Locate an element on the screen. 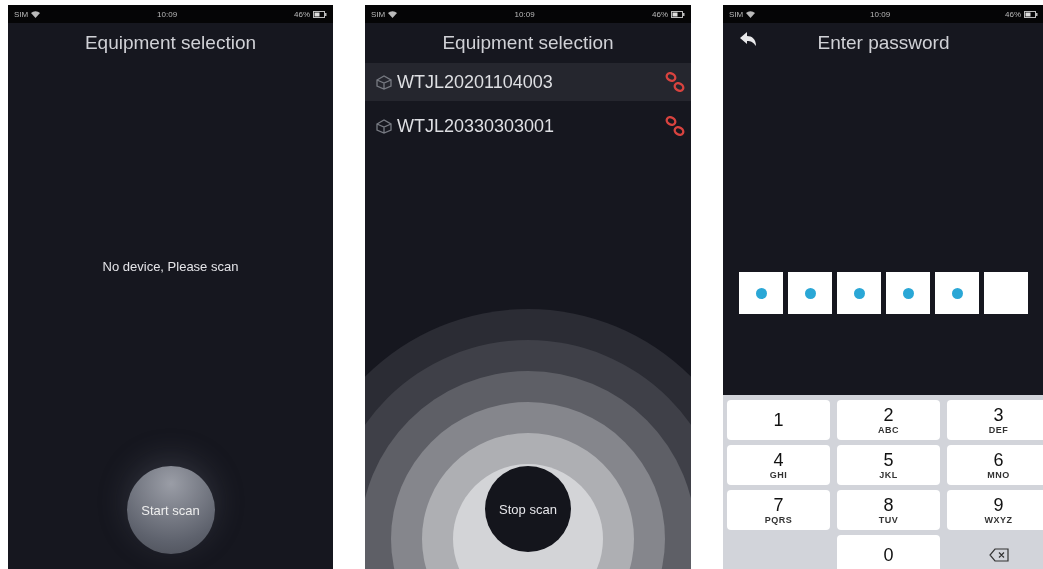 The width and height of the screenshot is (1043, 569). keypad-key: 9 WXYZ is located at coordinates (995, 510).